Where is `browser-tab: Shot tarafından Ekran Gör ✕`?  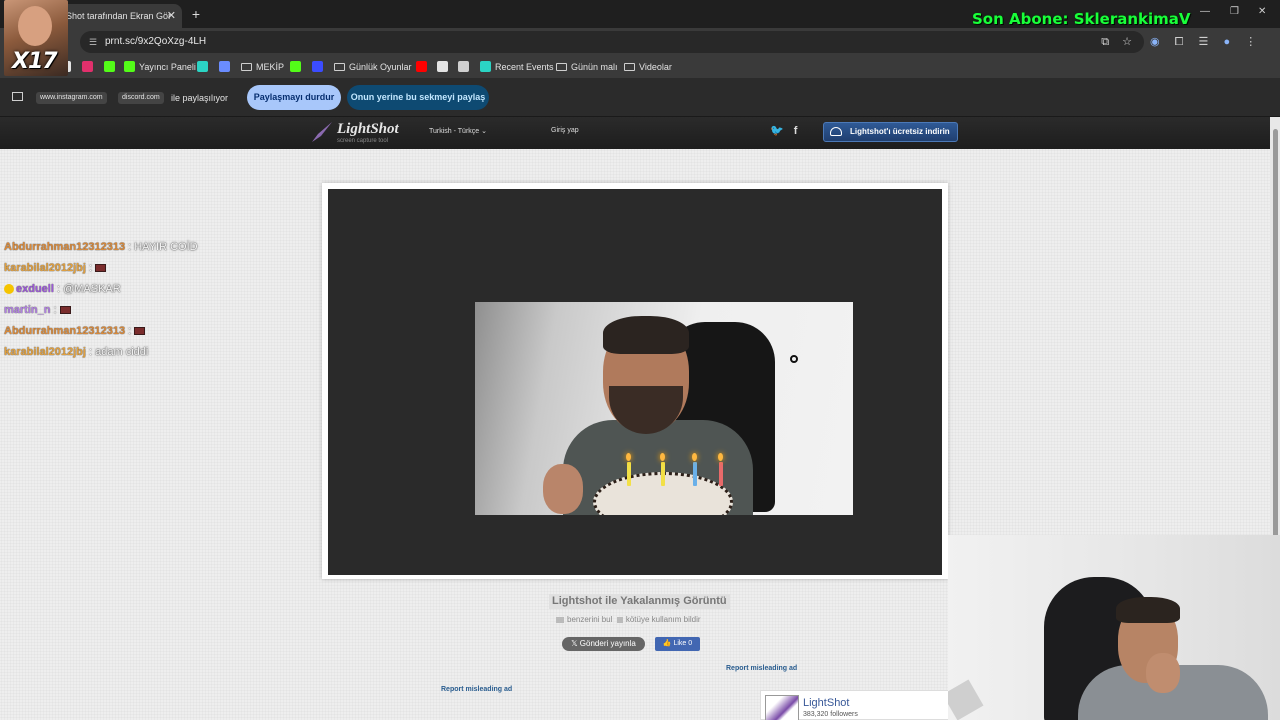 browser-tab: Shot tarafından Ekran Gör ✕ is located at coordinates (119, 16).